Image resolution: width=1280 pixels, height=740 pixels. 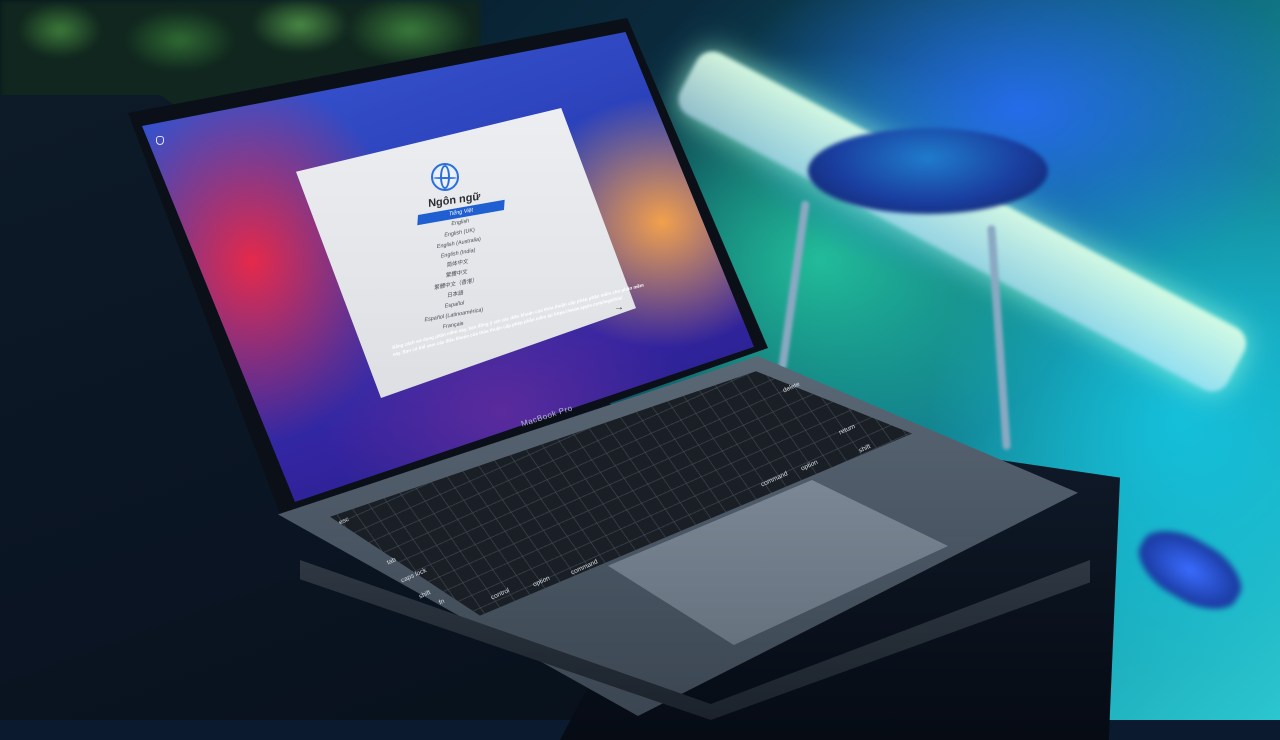 What do you see at coordinates (928, 171) in the screenshot?
I see `stool-seat` at bounding box center [928, 171].